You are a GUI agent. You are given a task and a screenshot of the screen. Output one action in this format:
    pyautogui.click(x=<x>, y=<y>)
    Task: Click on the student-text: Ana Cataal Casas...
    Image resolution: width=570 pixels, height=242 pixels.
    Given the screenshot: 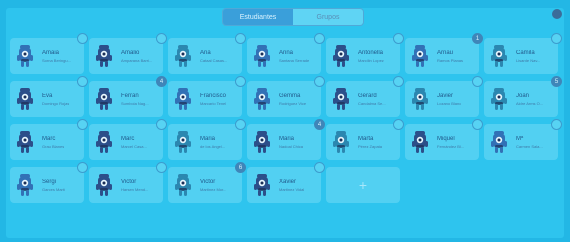 What is the action you would take?
    pyautogui.click(x=213, y=56)
    